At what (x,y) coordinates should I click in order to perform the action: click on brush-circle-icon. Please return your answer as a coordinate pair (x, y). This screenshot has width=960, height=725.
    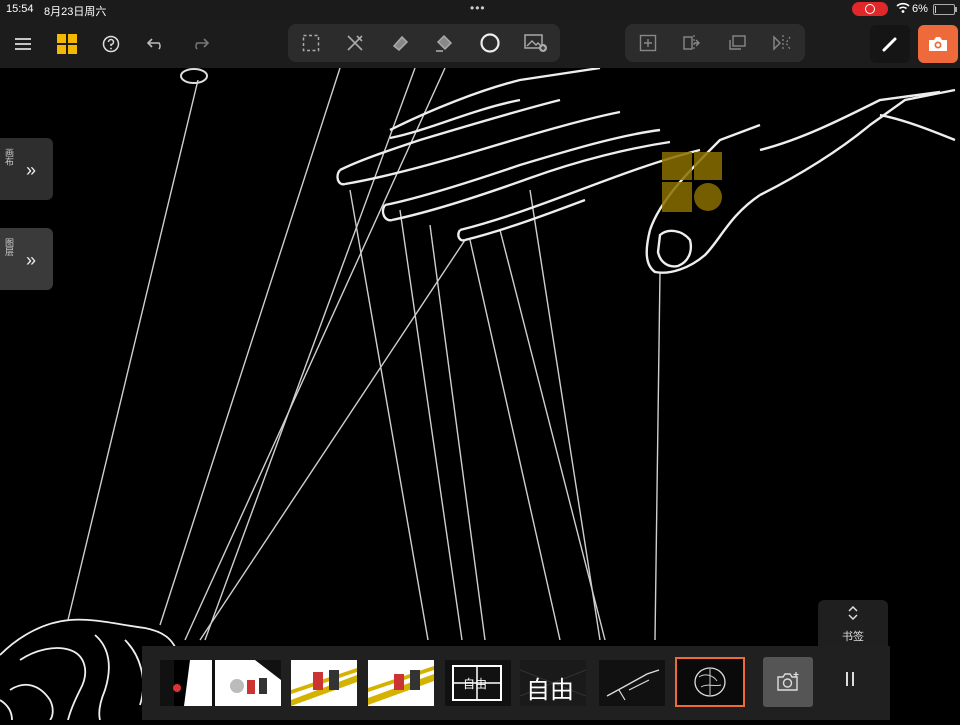
    Looking at the image, I should click on (490, 43).